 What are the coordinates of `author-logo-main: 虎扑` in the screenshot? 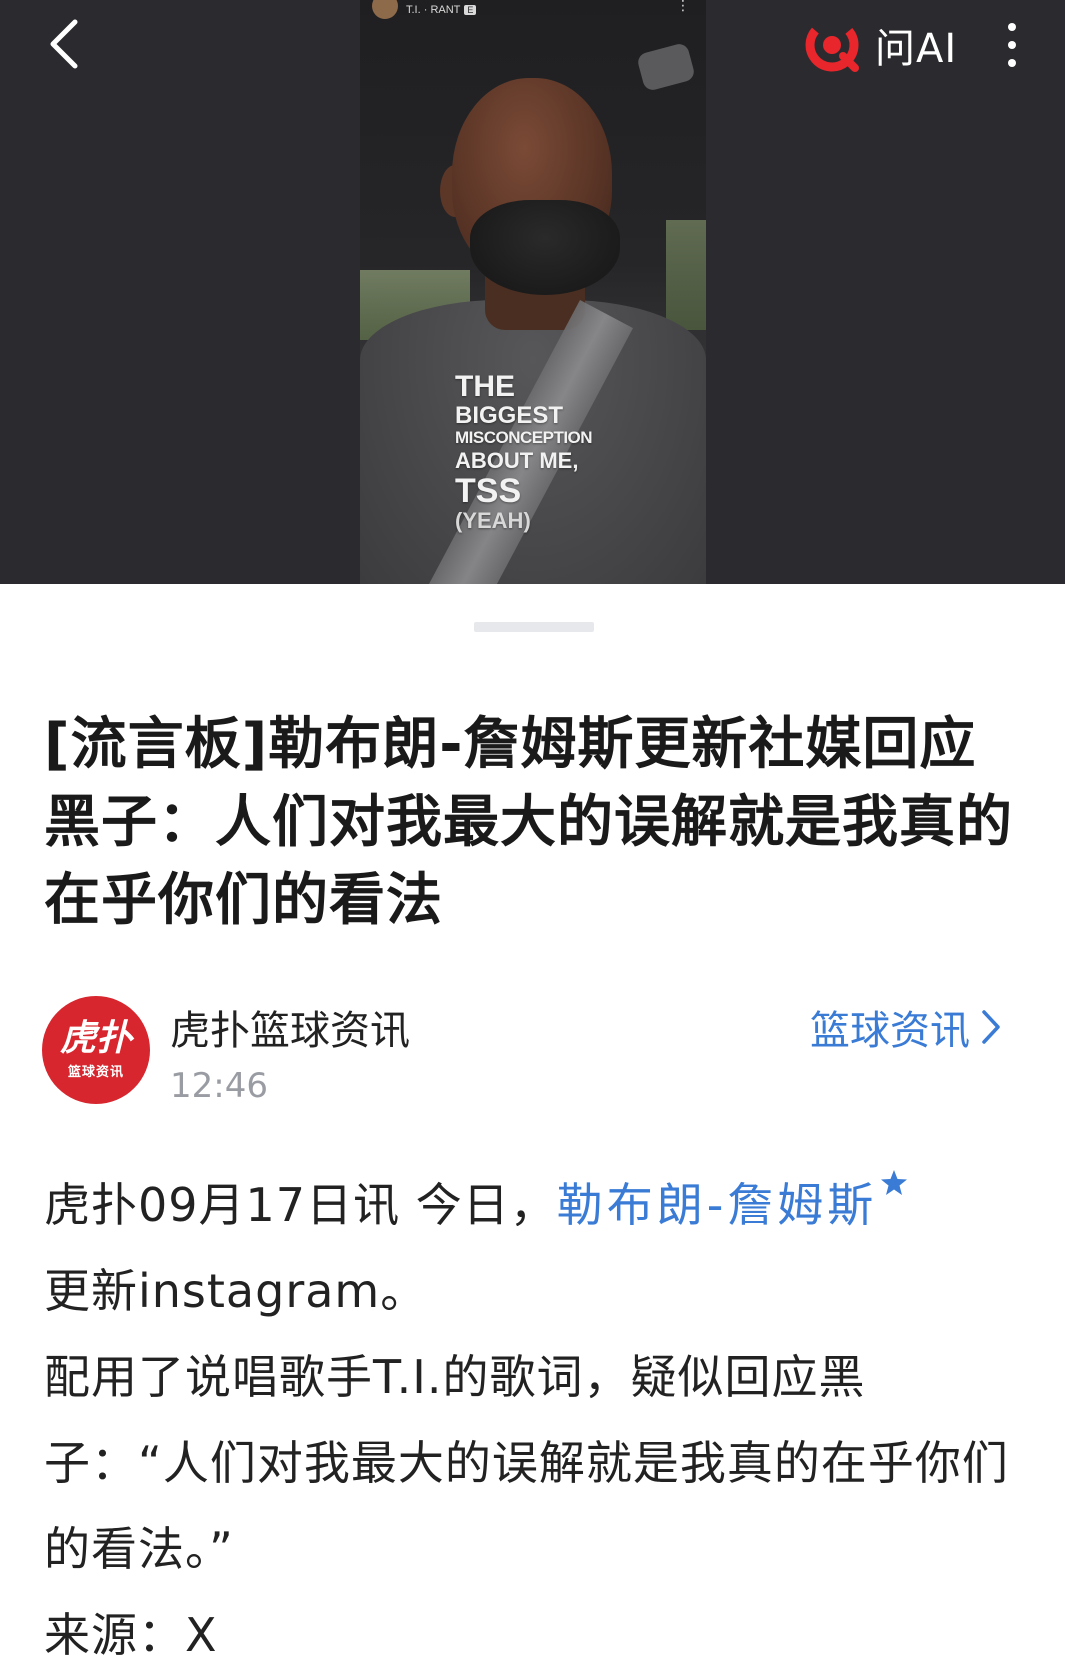 It's located at (95, 1038).